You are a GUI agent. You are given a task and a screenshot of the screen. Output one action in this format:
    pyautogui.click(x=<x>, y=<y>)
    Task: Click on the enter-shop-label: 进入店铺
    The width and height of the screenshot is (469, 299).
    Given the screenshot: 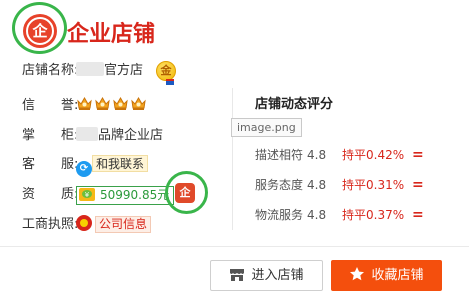 What is the action you would take?
    pyautogui.click(x=277, y=275)
    